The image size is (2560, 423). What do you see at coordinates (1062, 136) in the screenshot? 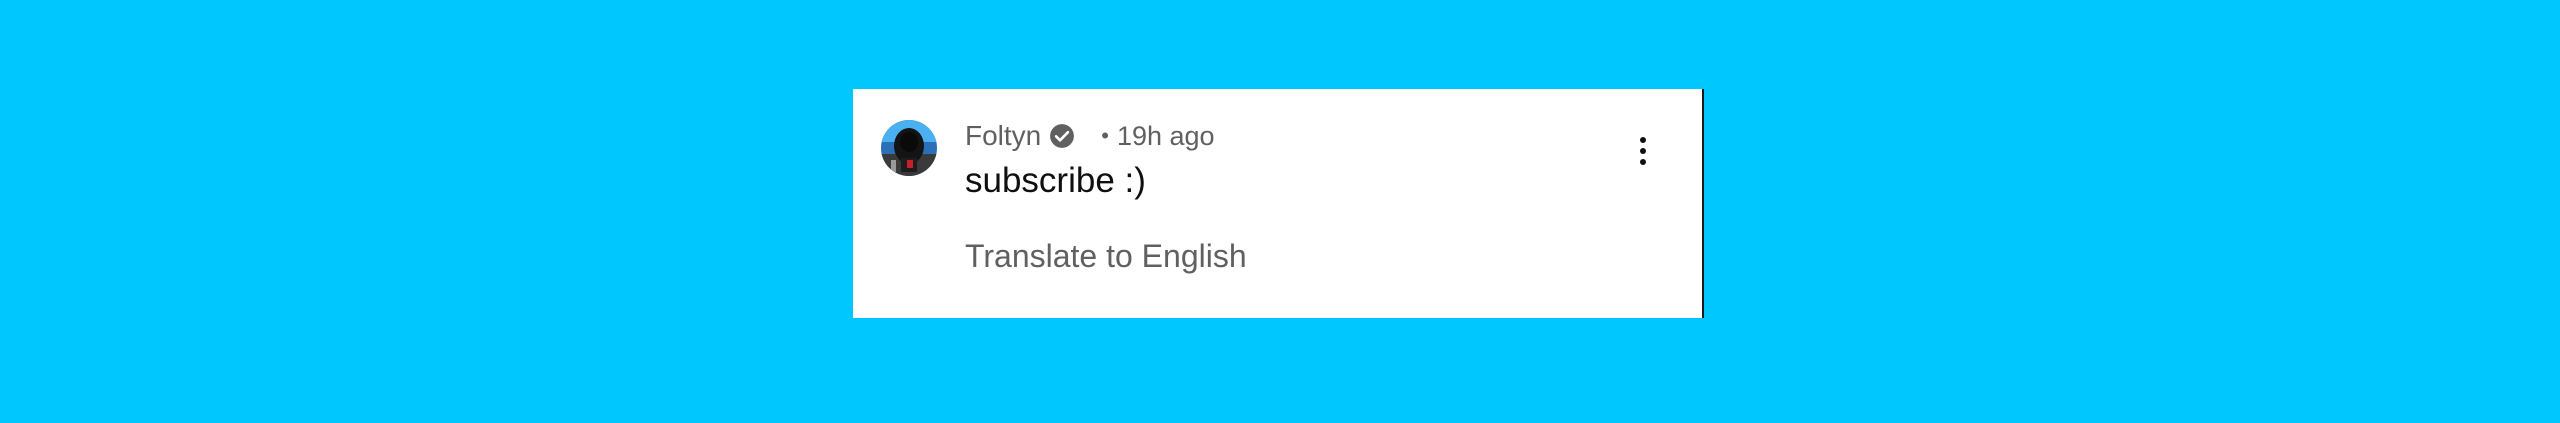
I see `verified-check-icon` at bounding box center [1062, 136].